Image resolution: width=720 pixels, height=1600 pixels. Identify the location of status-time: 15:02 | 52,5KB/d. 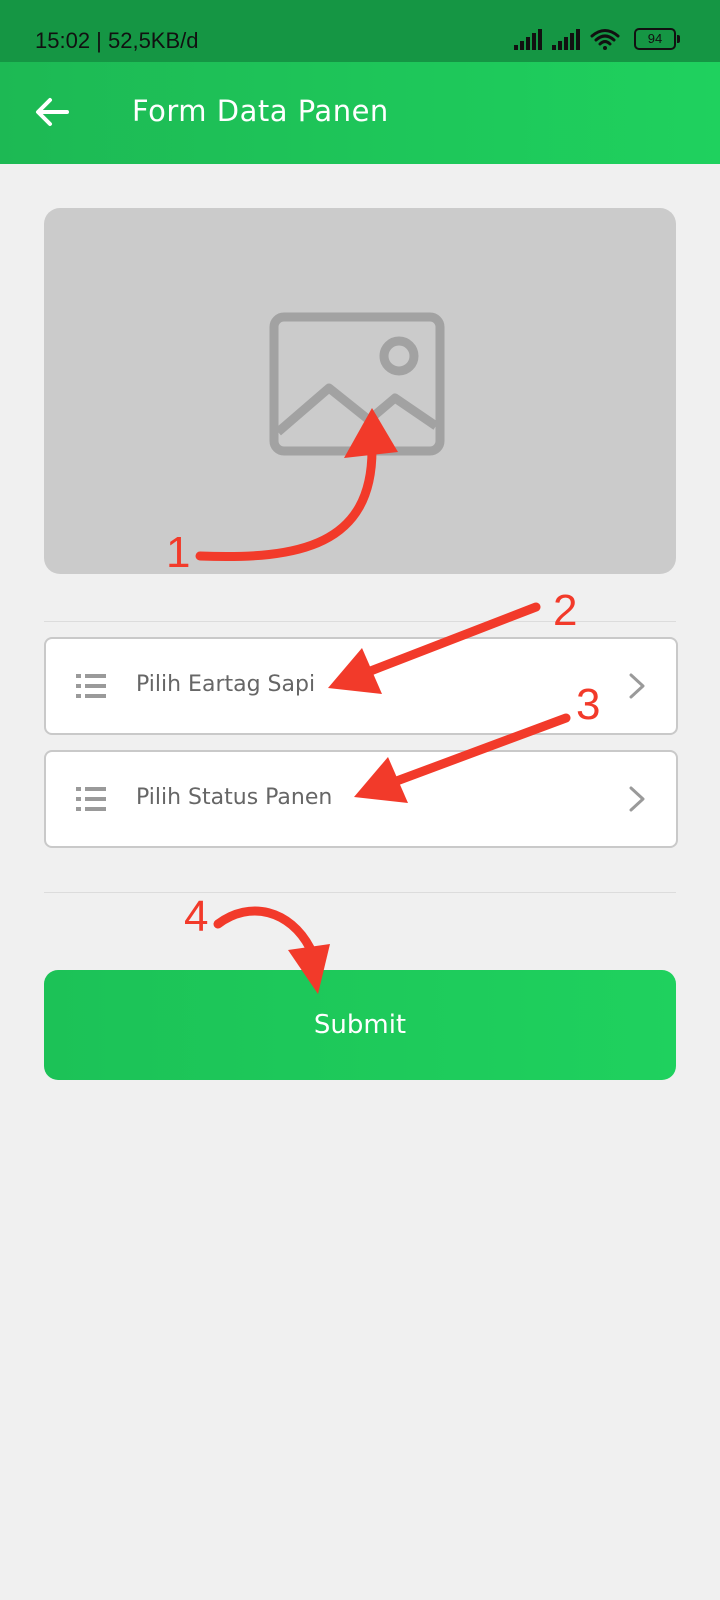
(117, 40).